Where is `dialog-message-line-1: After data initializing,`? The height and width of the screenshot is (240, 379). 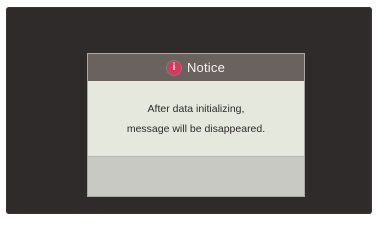 dialog-message-line-1: After data initializing, is located at coordinates (196, 108).